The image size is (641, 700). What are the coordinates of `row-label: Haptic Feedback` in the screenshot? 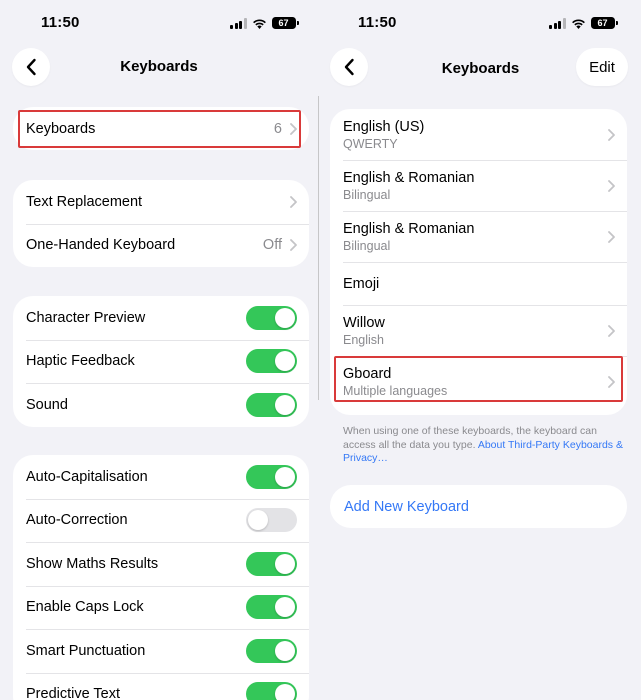 It's located at (80, 361).